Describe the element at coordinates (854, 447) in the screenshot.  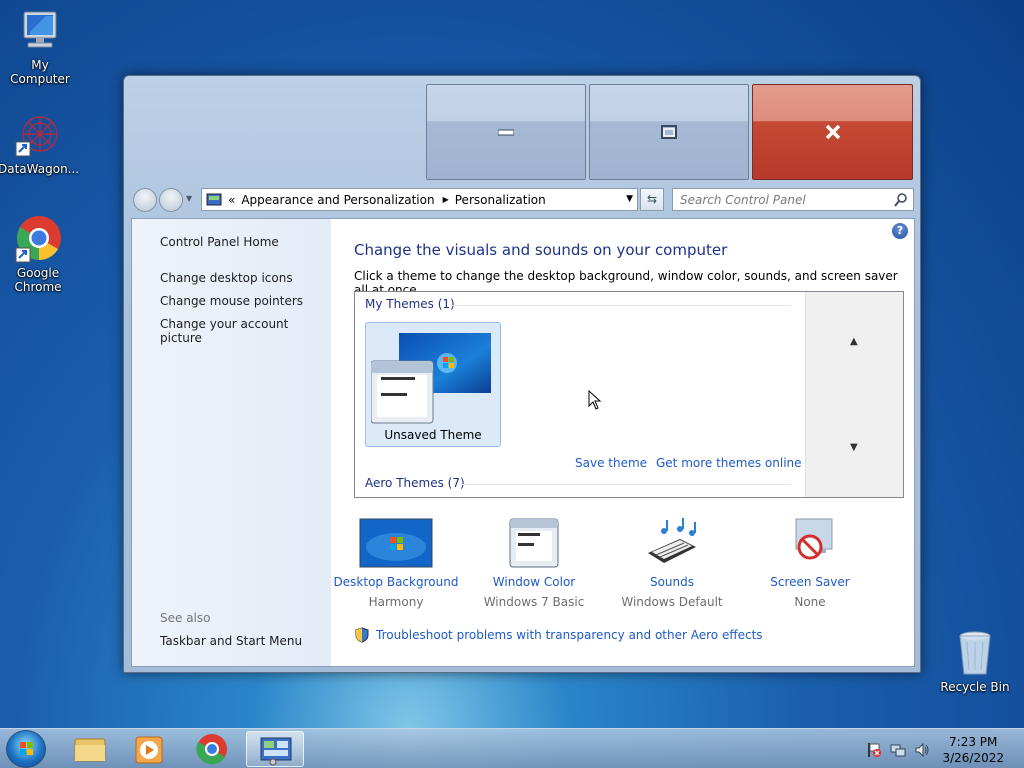
I see `scroll-down-icon: ▼` at that location.